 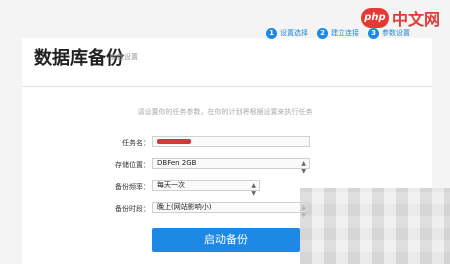 I want to click on watermark-logo: php 中文网, so click(x=400, y=18).